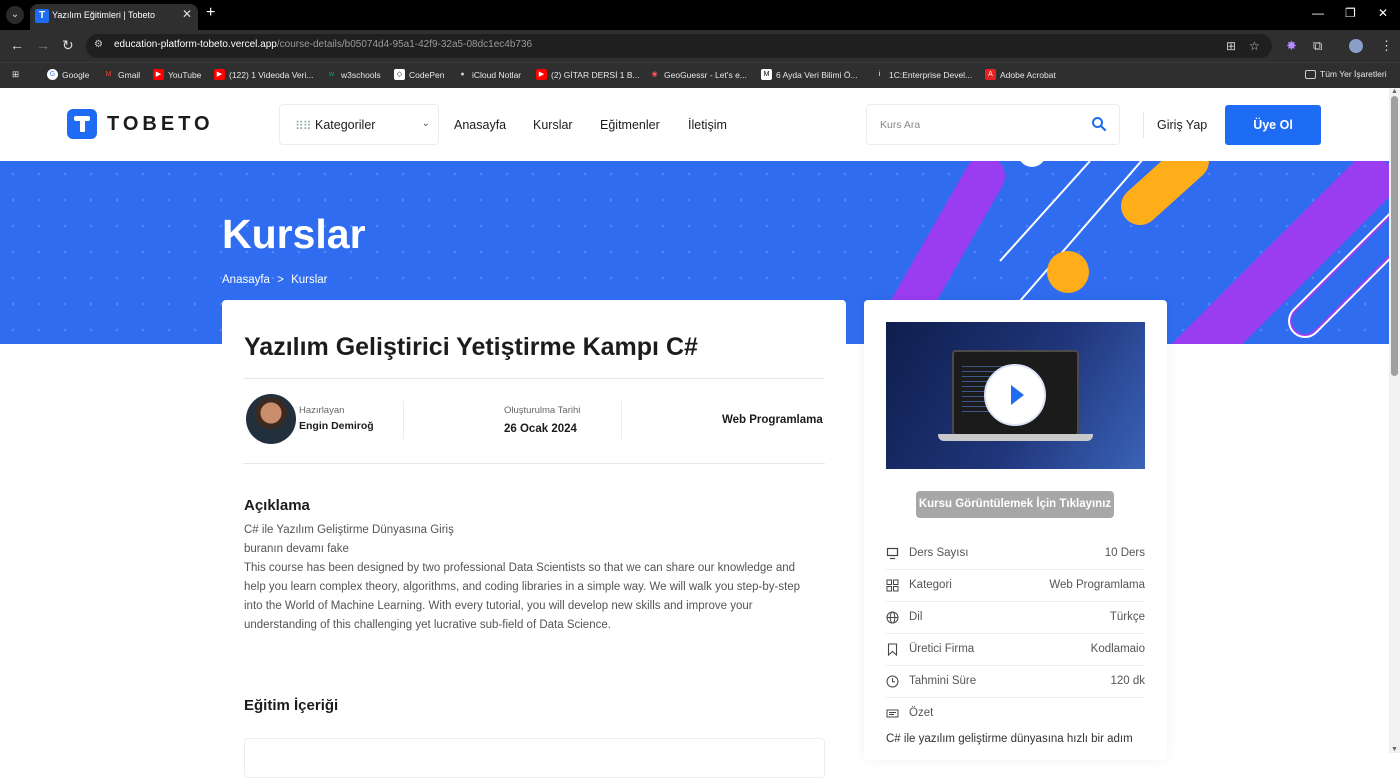 The image size is (1400, 778). Describe the element at coordinates (1394, 749) in the screenshot. I see `scroll-down-icon: ▼` at that location.